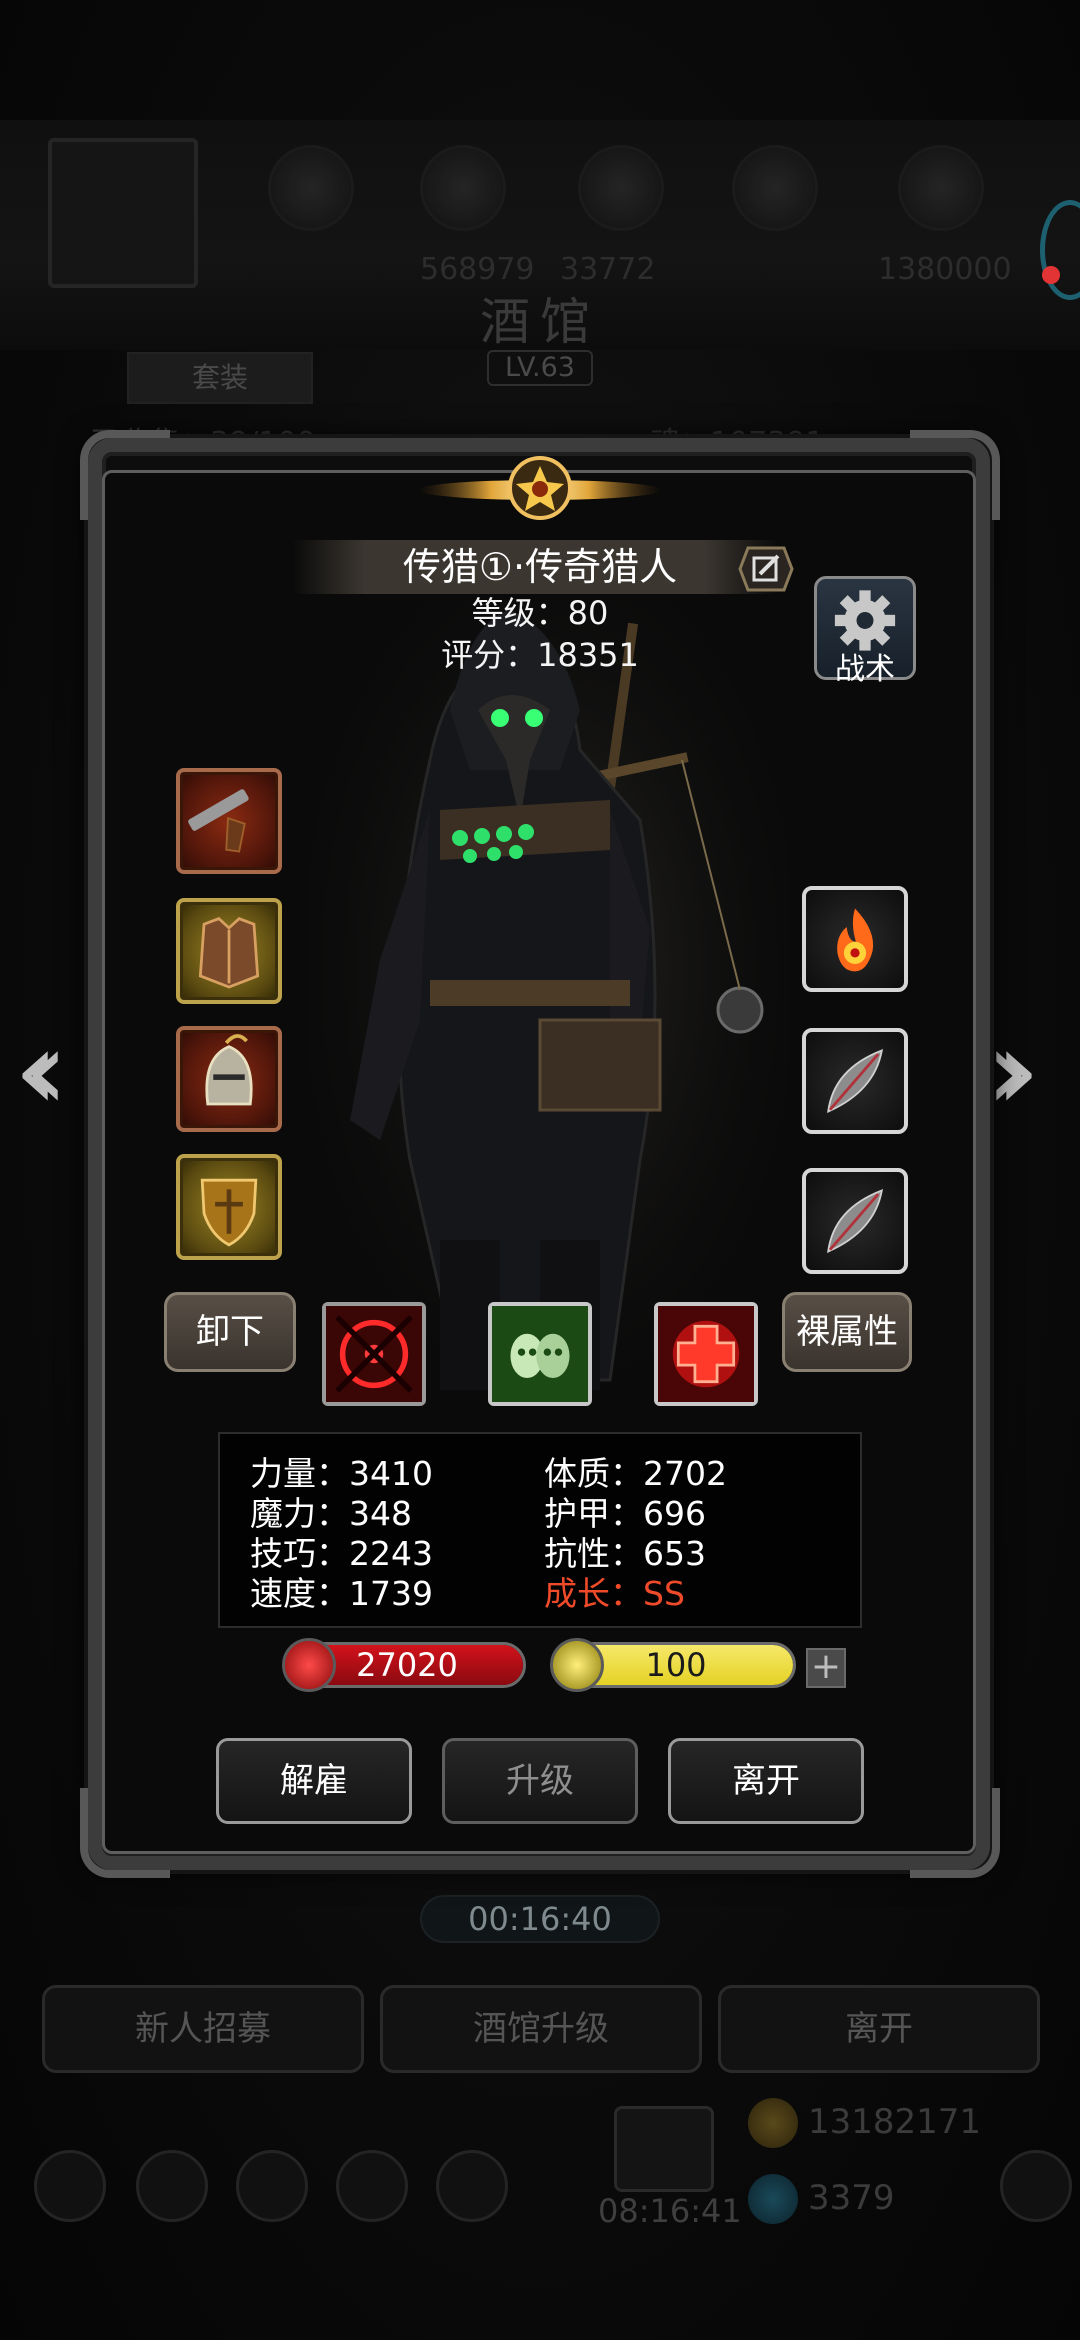  I want to click on hero-score: 评分：18351, so click(540, 655).